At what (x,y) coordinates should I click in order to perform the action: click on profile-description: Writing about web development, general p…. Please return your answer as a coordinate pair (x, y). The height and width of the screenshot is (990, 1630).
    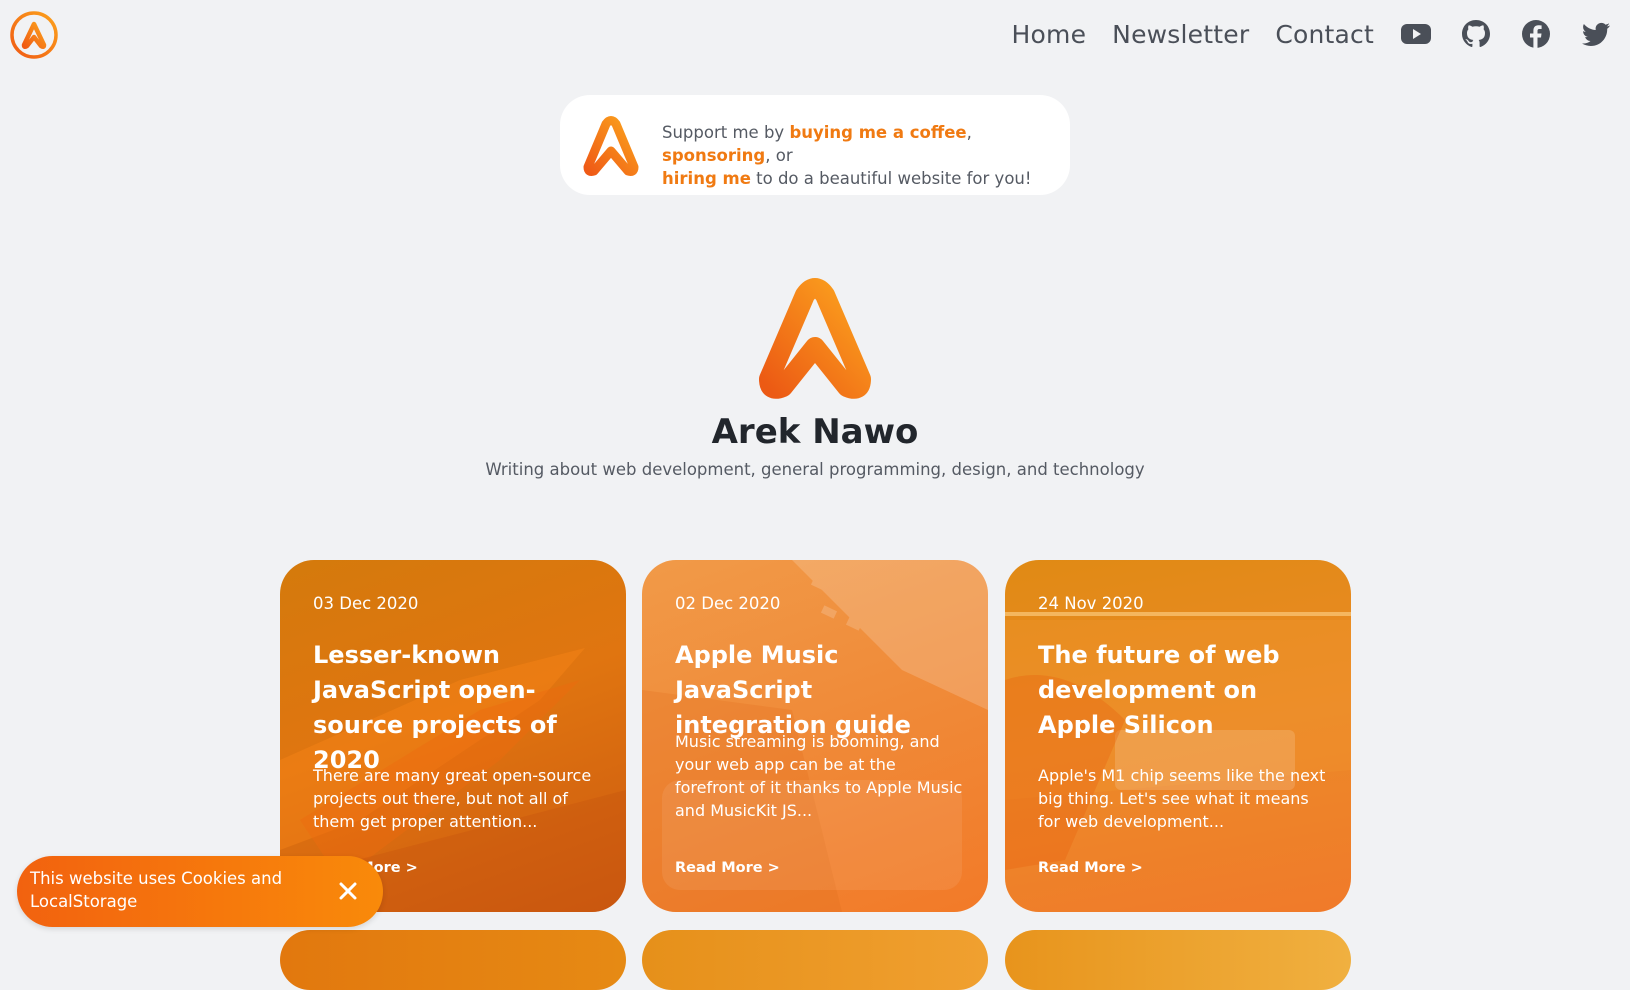
    Looking at the image, I should click on (815, 469).